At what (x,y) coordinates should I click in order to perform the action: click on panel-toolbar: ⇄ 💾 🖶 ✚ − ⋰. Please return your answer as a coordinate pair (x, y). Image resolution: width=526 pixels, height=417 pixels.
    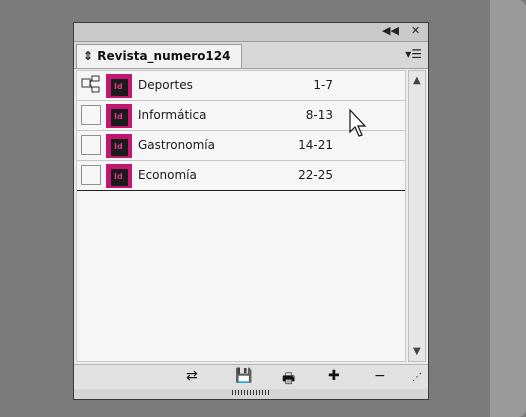
    Looking at the image, I should click on (251, 376).